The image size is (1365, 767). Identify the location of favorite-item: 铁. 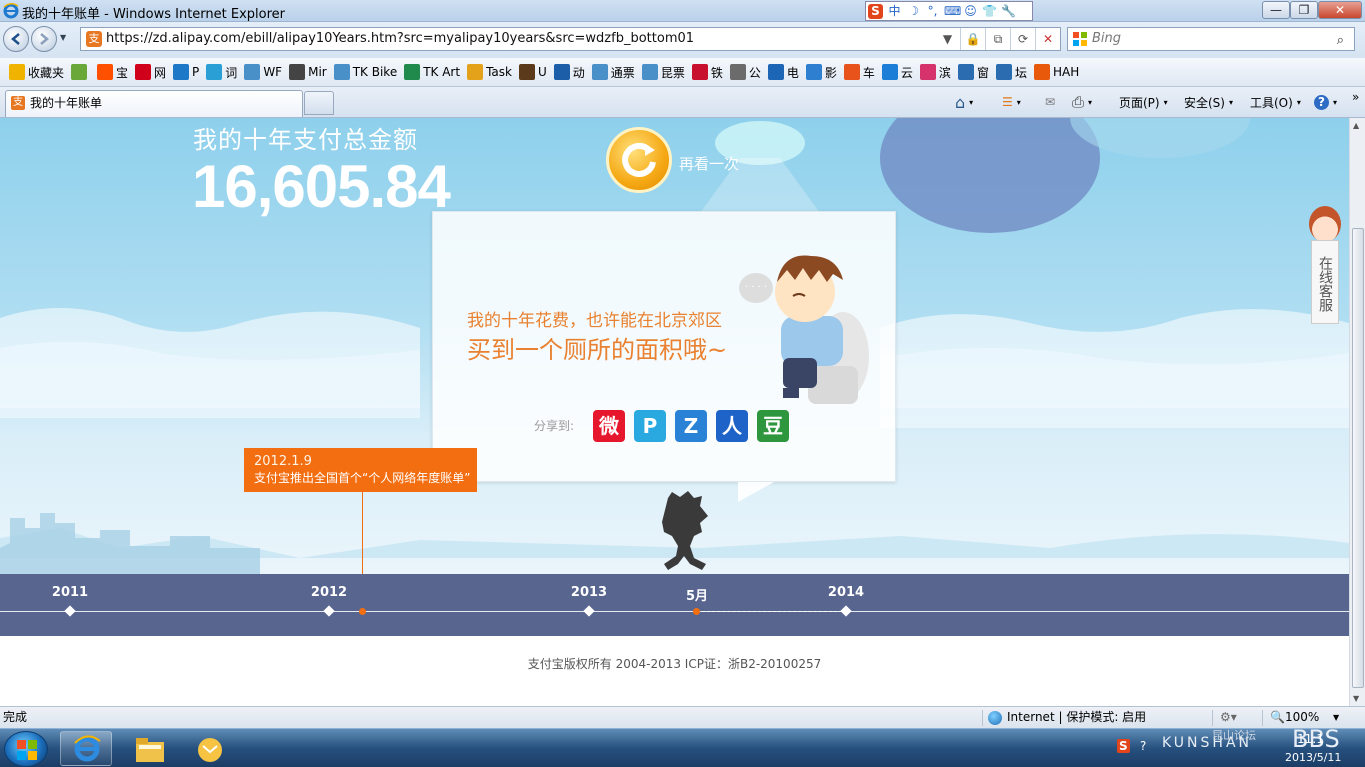
(708, 72).